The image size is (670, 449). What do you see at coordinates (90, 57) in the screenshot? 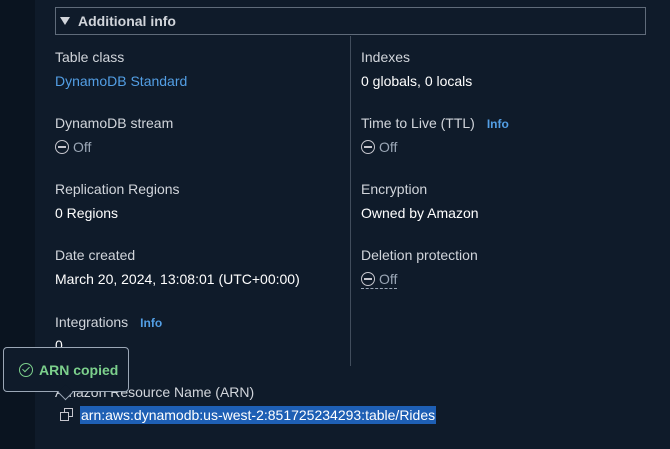
I see `table-class-label: Table class` at bounding box center [90, 57].